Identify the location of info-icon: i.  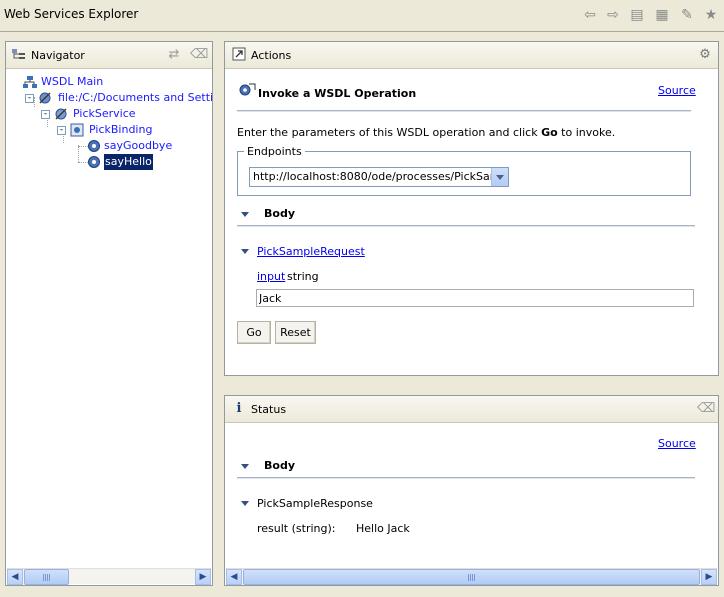
(239, 408).